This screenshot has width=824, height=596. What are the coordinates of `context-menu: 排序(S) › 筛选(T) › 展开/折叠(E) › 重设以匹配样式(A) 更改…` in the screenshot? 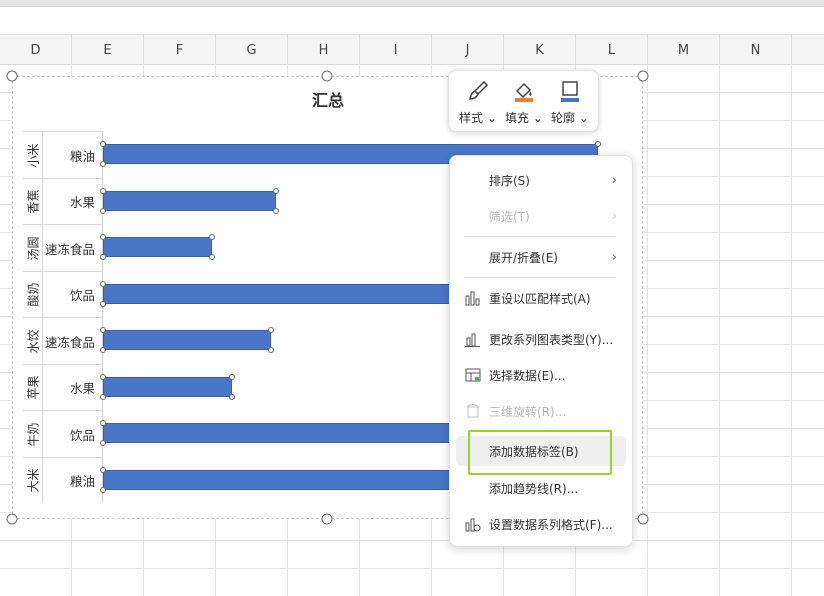 It's located at (541, 351).